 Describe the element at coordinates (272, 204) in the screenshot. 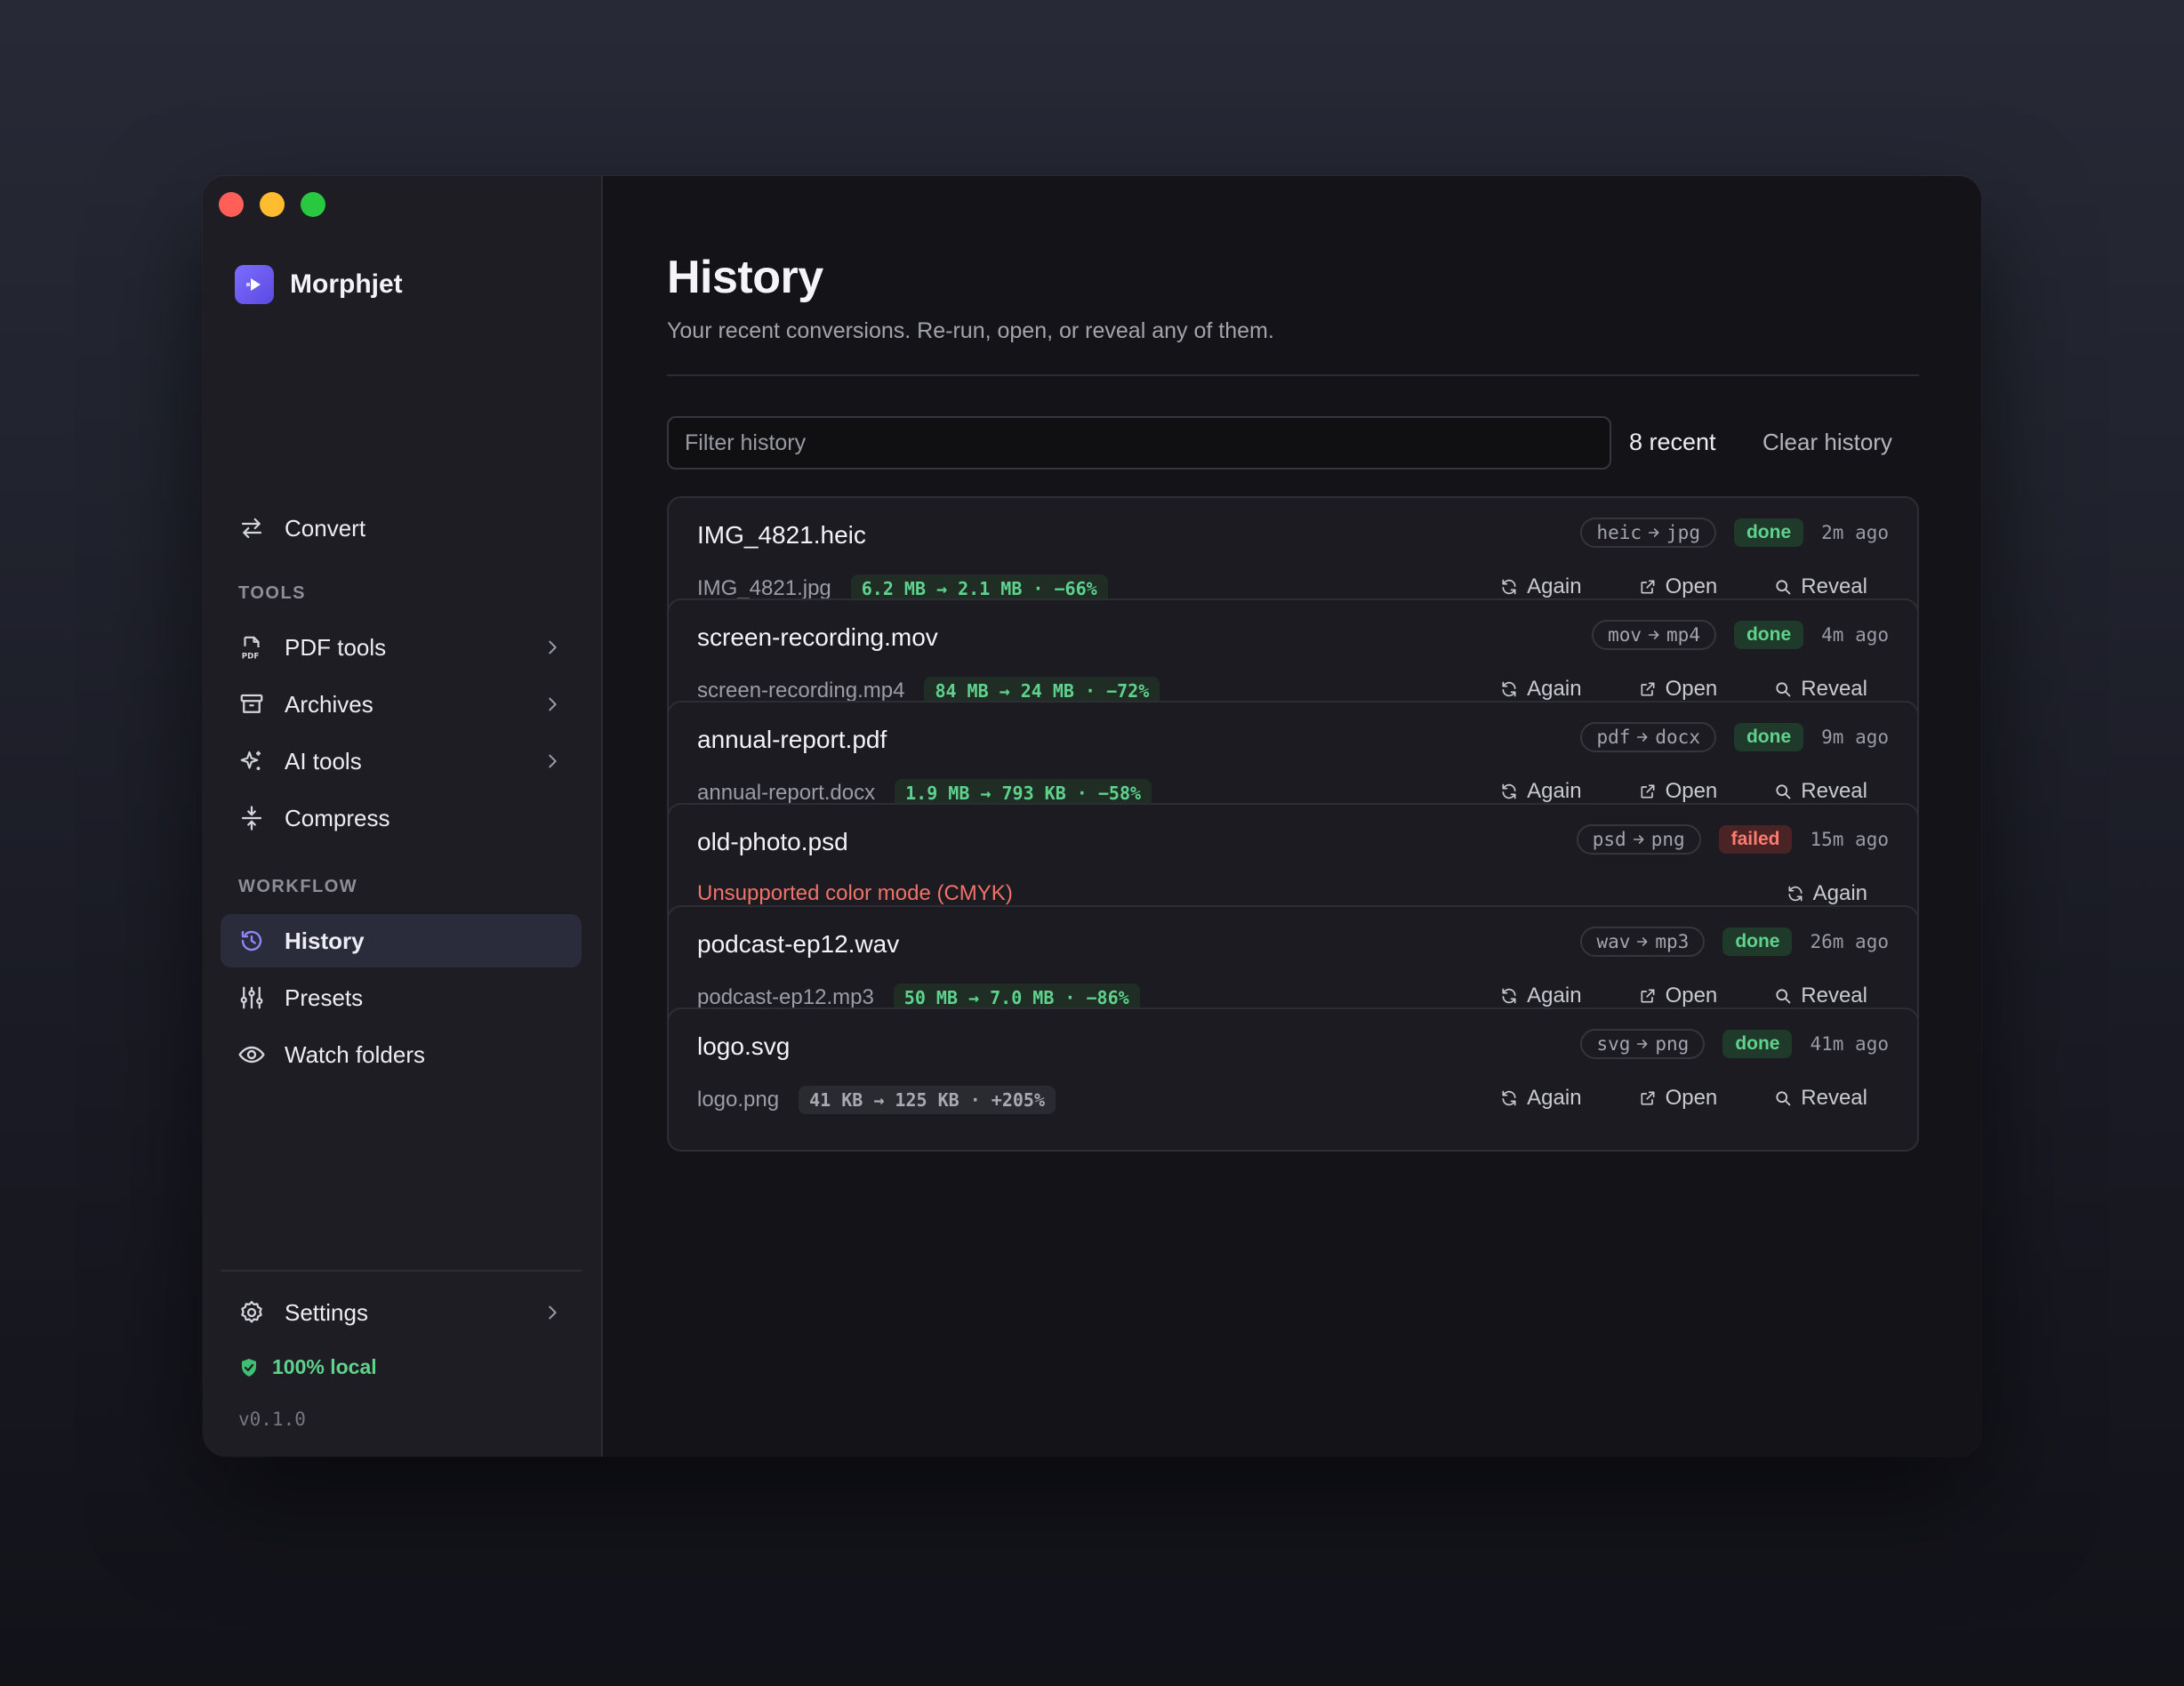

I see `minimize-window-button` at that location.